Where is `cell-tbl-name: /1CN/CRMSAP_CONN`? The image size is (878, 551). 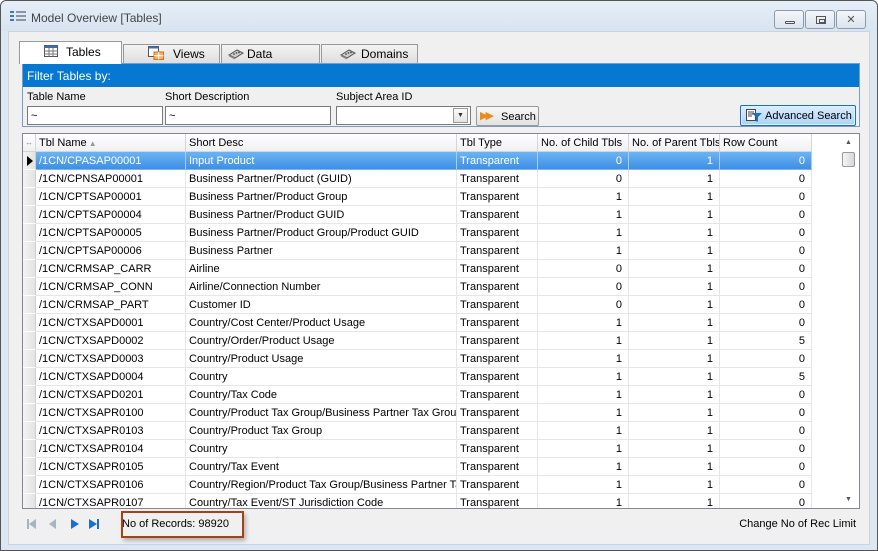
cell-tbl-name: /1CN/CRMSAP_CONN is located at coordinates (111, 287).